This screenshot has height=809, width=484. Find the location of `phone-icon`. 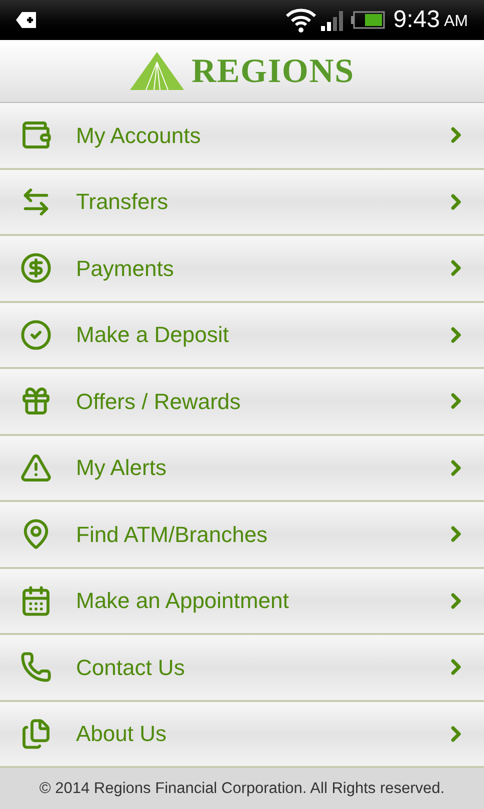

phone-icon is located at coordinates (36, 667).